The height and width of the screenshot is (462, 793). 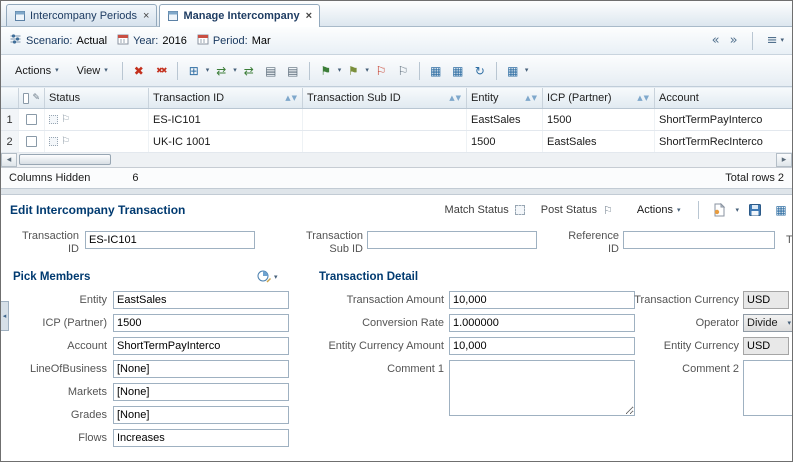 What do you see at coordinates (65, 159) in the screenshot?
I see `scrollbar-thumb` at bounding box center [65, 159].